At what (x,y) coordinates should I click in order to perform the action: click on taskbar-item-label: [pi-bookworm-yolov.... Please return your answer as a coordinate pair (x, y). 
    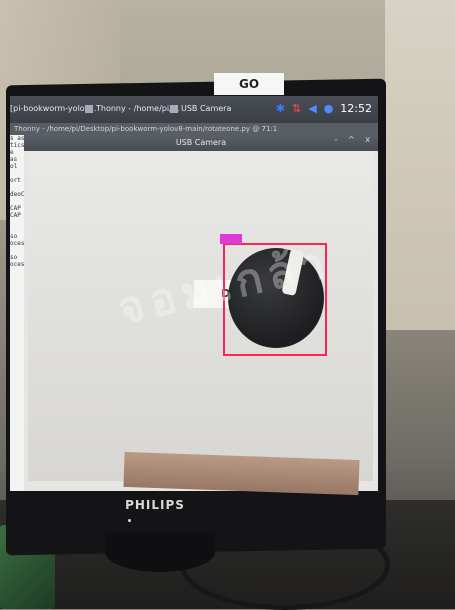
    Looking at the image, I should click on (53, 108).